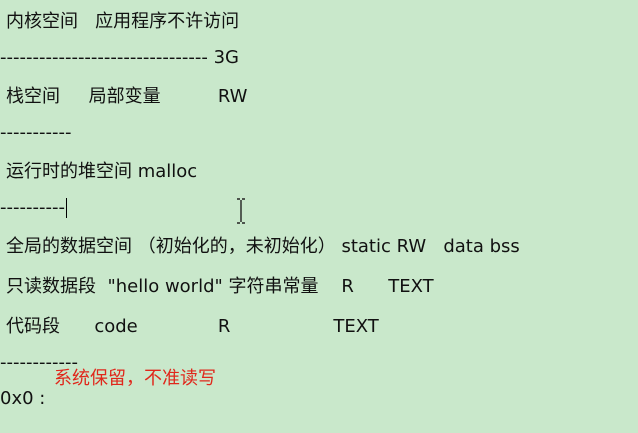 This screenshot has height=433, width=638. What do you see at coordinates (66, 208) in the screenshot?
I see `text-caret` at bounding box center [66, 208].